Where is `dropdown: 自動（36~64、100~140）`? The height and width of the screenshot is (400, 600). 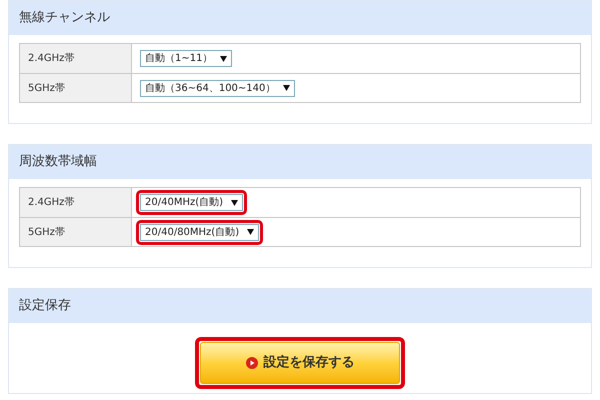
dropdown: 自動（36~64、100~140） is located at coordinates (218, 88).